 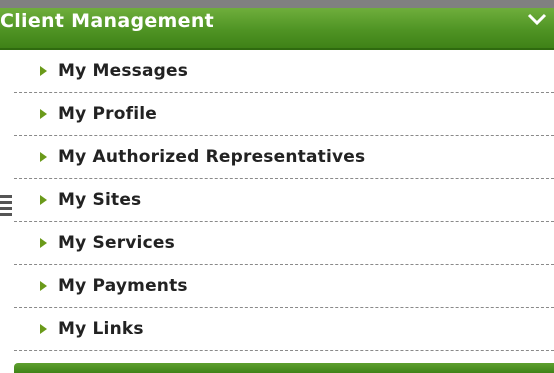 I want to click on menu-item-my-messages: My Messages, so click(x=284, y=71).